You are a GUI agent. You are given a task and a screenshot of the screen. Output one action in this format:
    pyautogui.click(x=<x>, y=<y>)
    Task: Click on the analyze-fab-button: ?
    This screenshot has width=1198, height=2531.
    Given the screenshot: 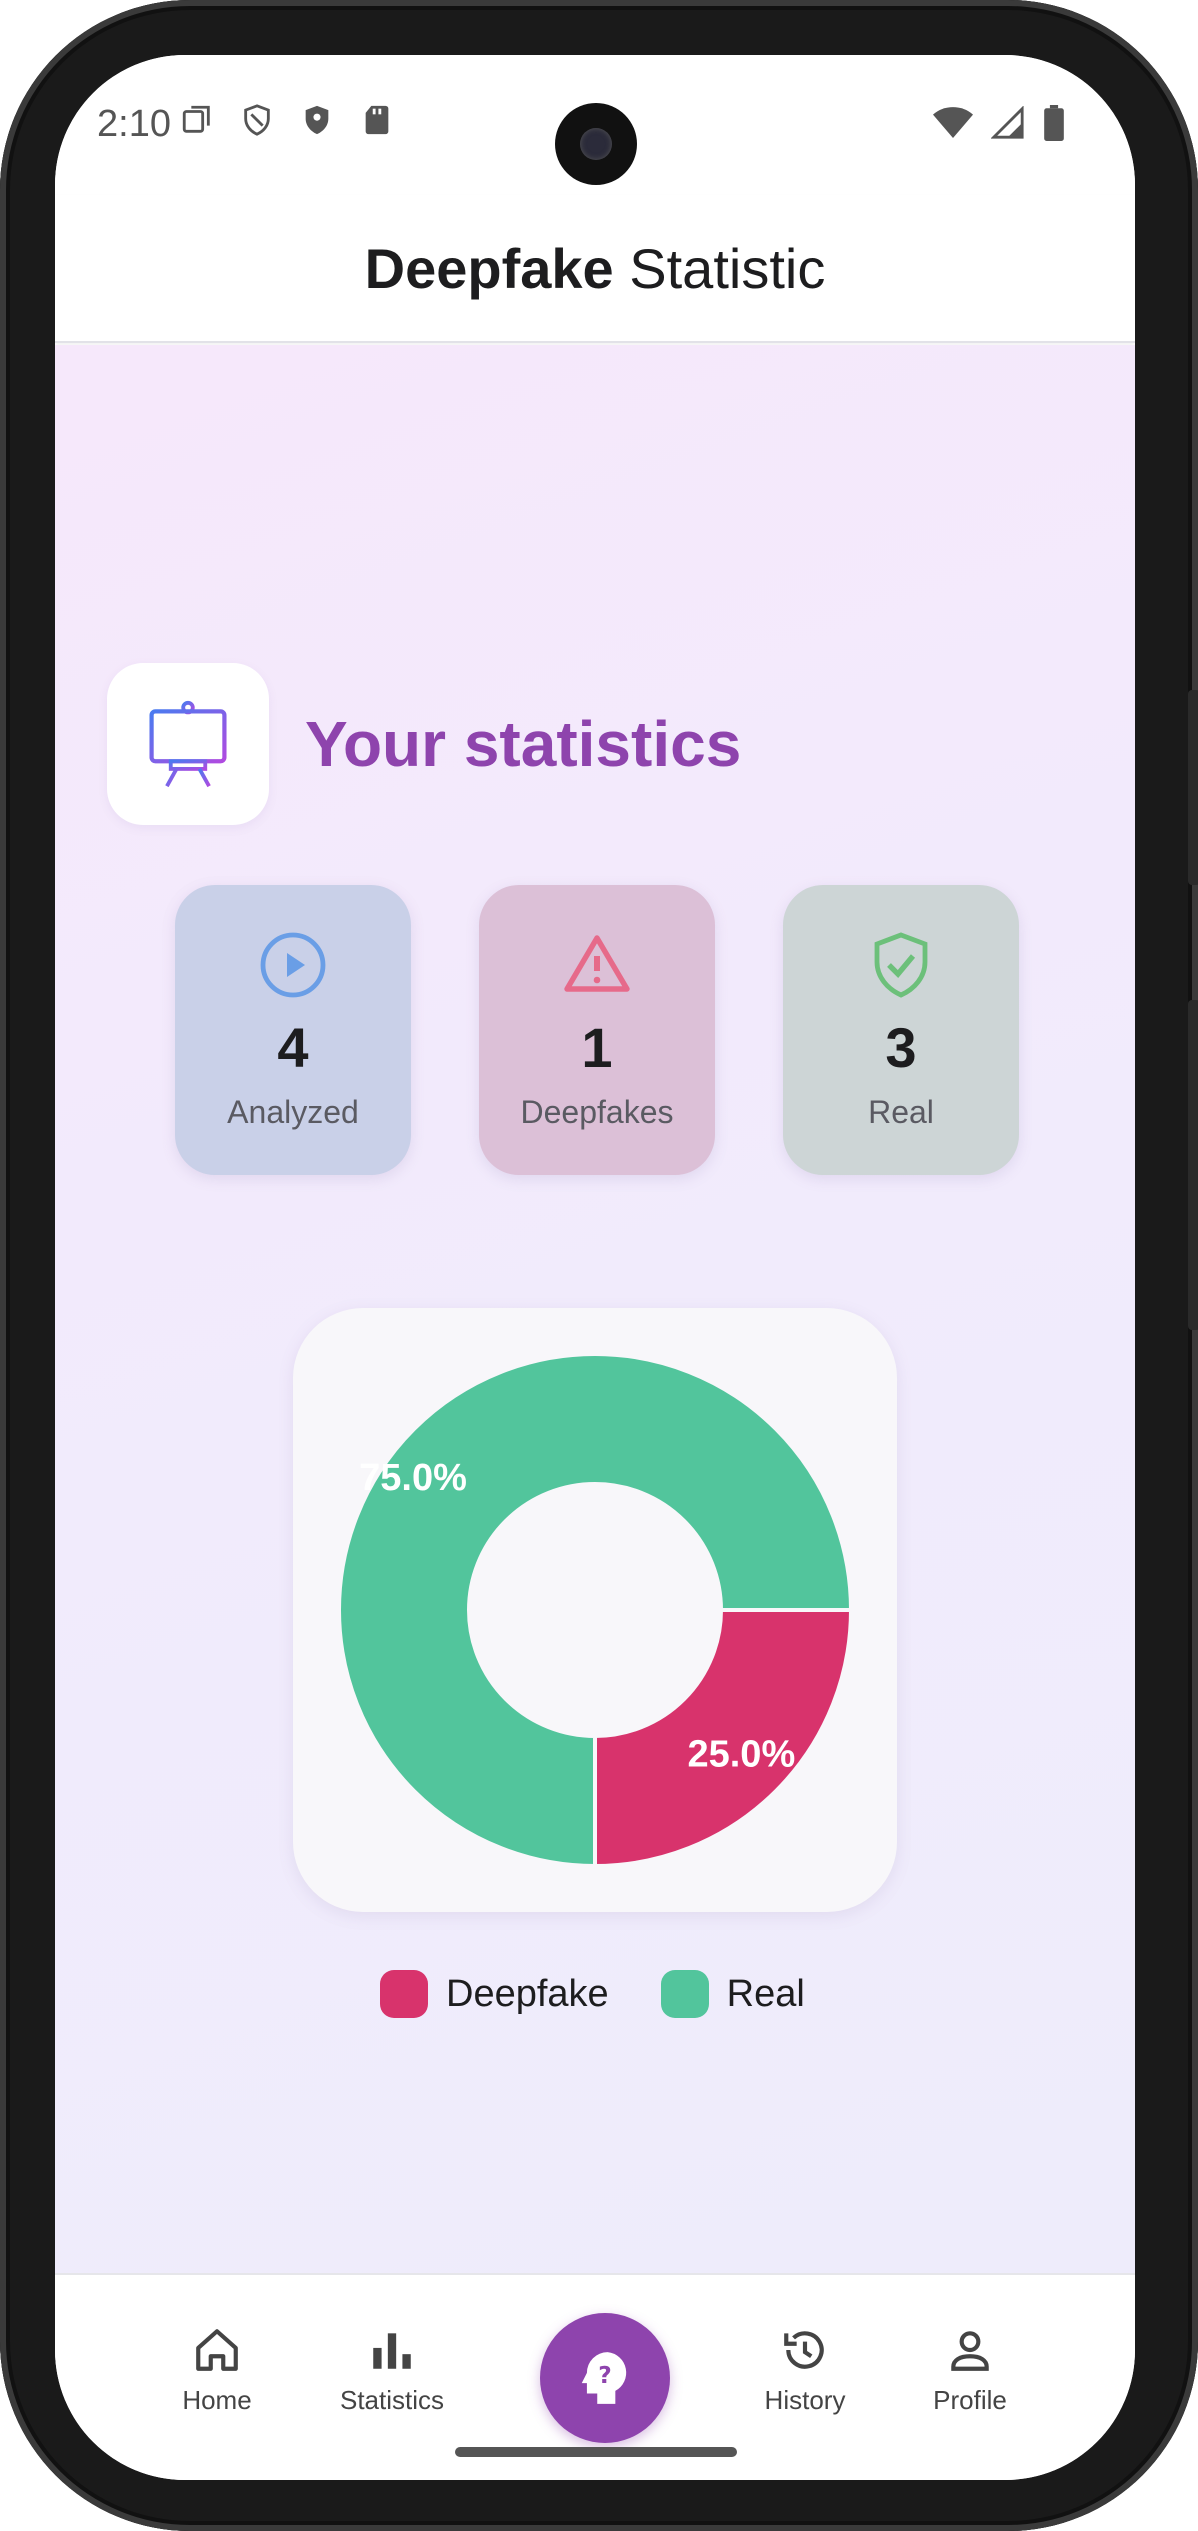 What is the action you would take?
    pyautogui.click(x=605, y=2378)
    